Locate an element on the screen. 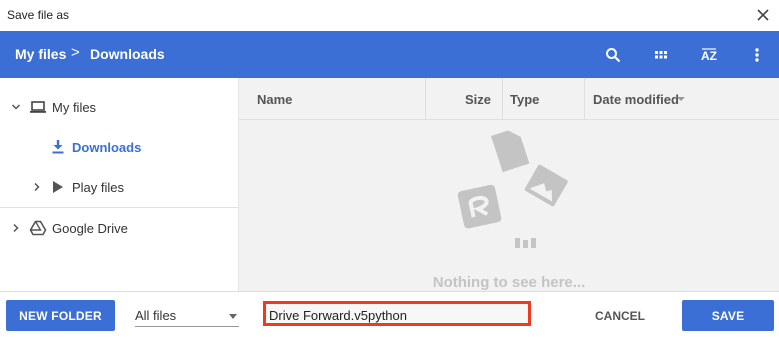  chevron-down-icon is located at coordinates (16, 107).